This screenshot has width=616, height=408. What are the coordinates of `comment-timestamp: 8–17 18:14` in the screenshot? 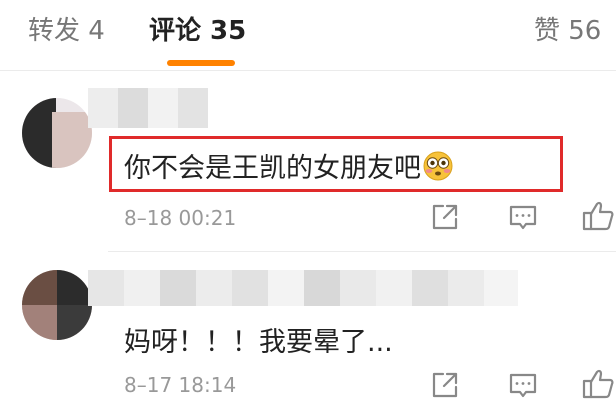 It's located at (180, 385).